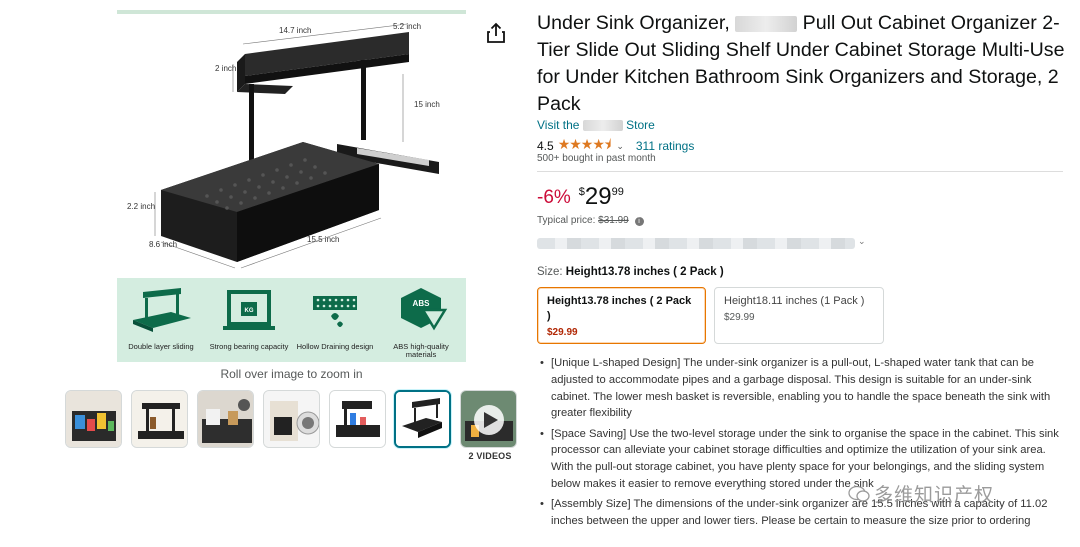 This screenshot has width=1080, height=547. I want to click on price-whole: 29, so click(598, 196).